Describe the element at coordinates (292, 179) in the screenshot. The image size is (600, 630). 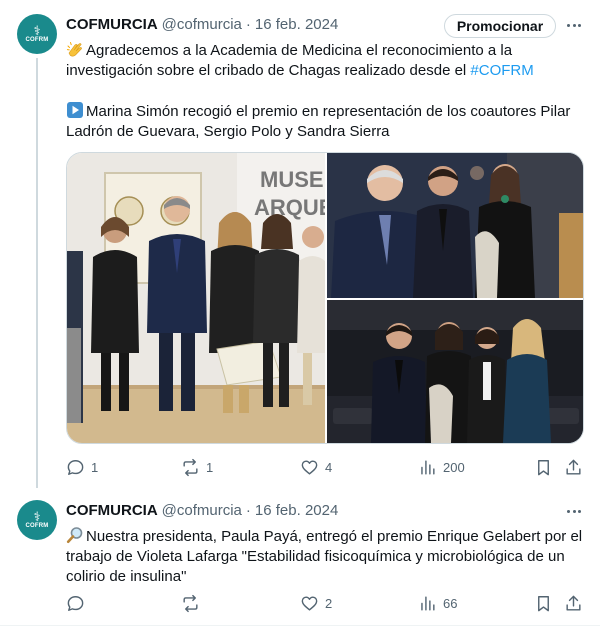
I see `photo-sign-text-1: MUSE` at that location.